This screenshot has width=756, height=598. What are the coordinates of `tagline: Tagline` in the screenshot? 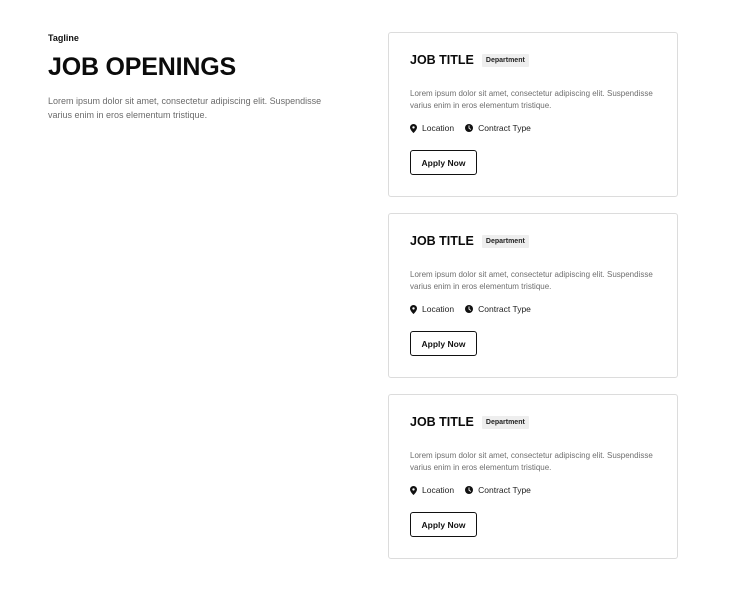 It's located at (63, 38).